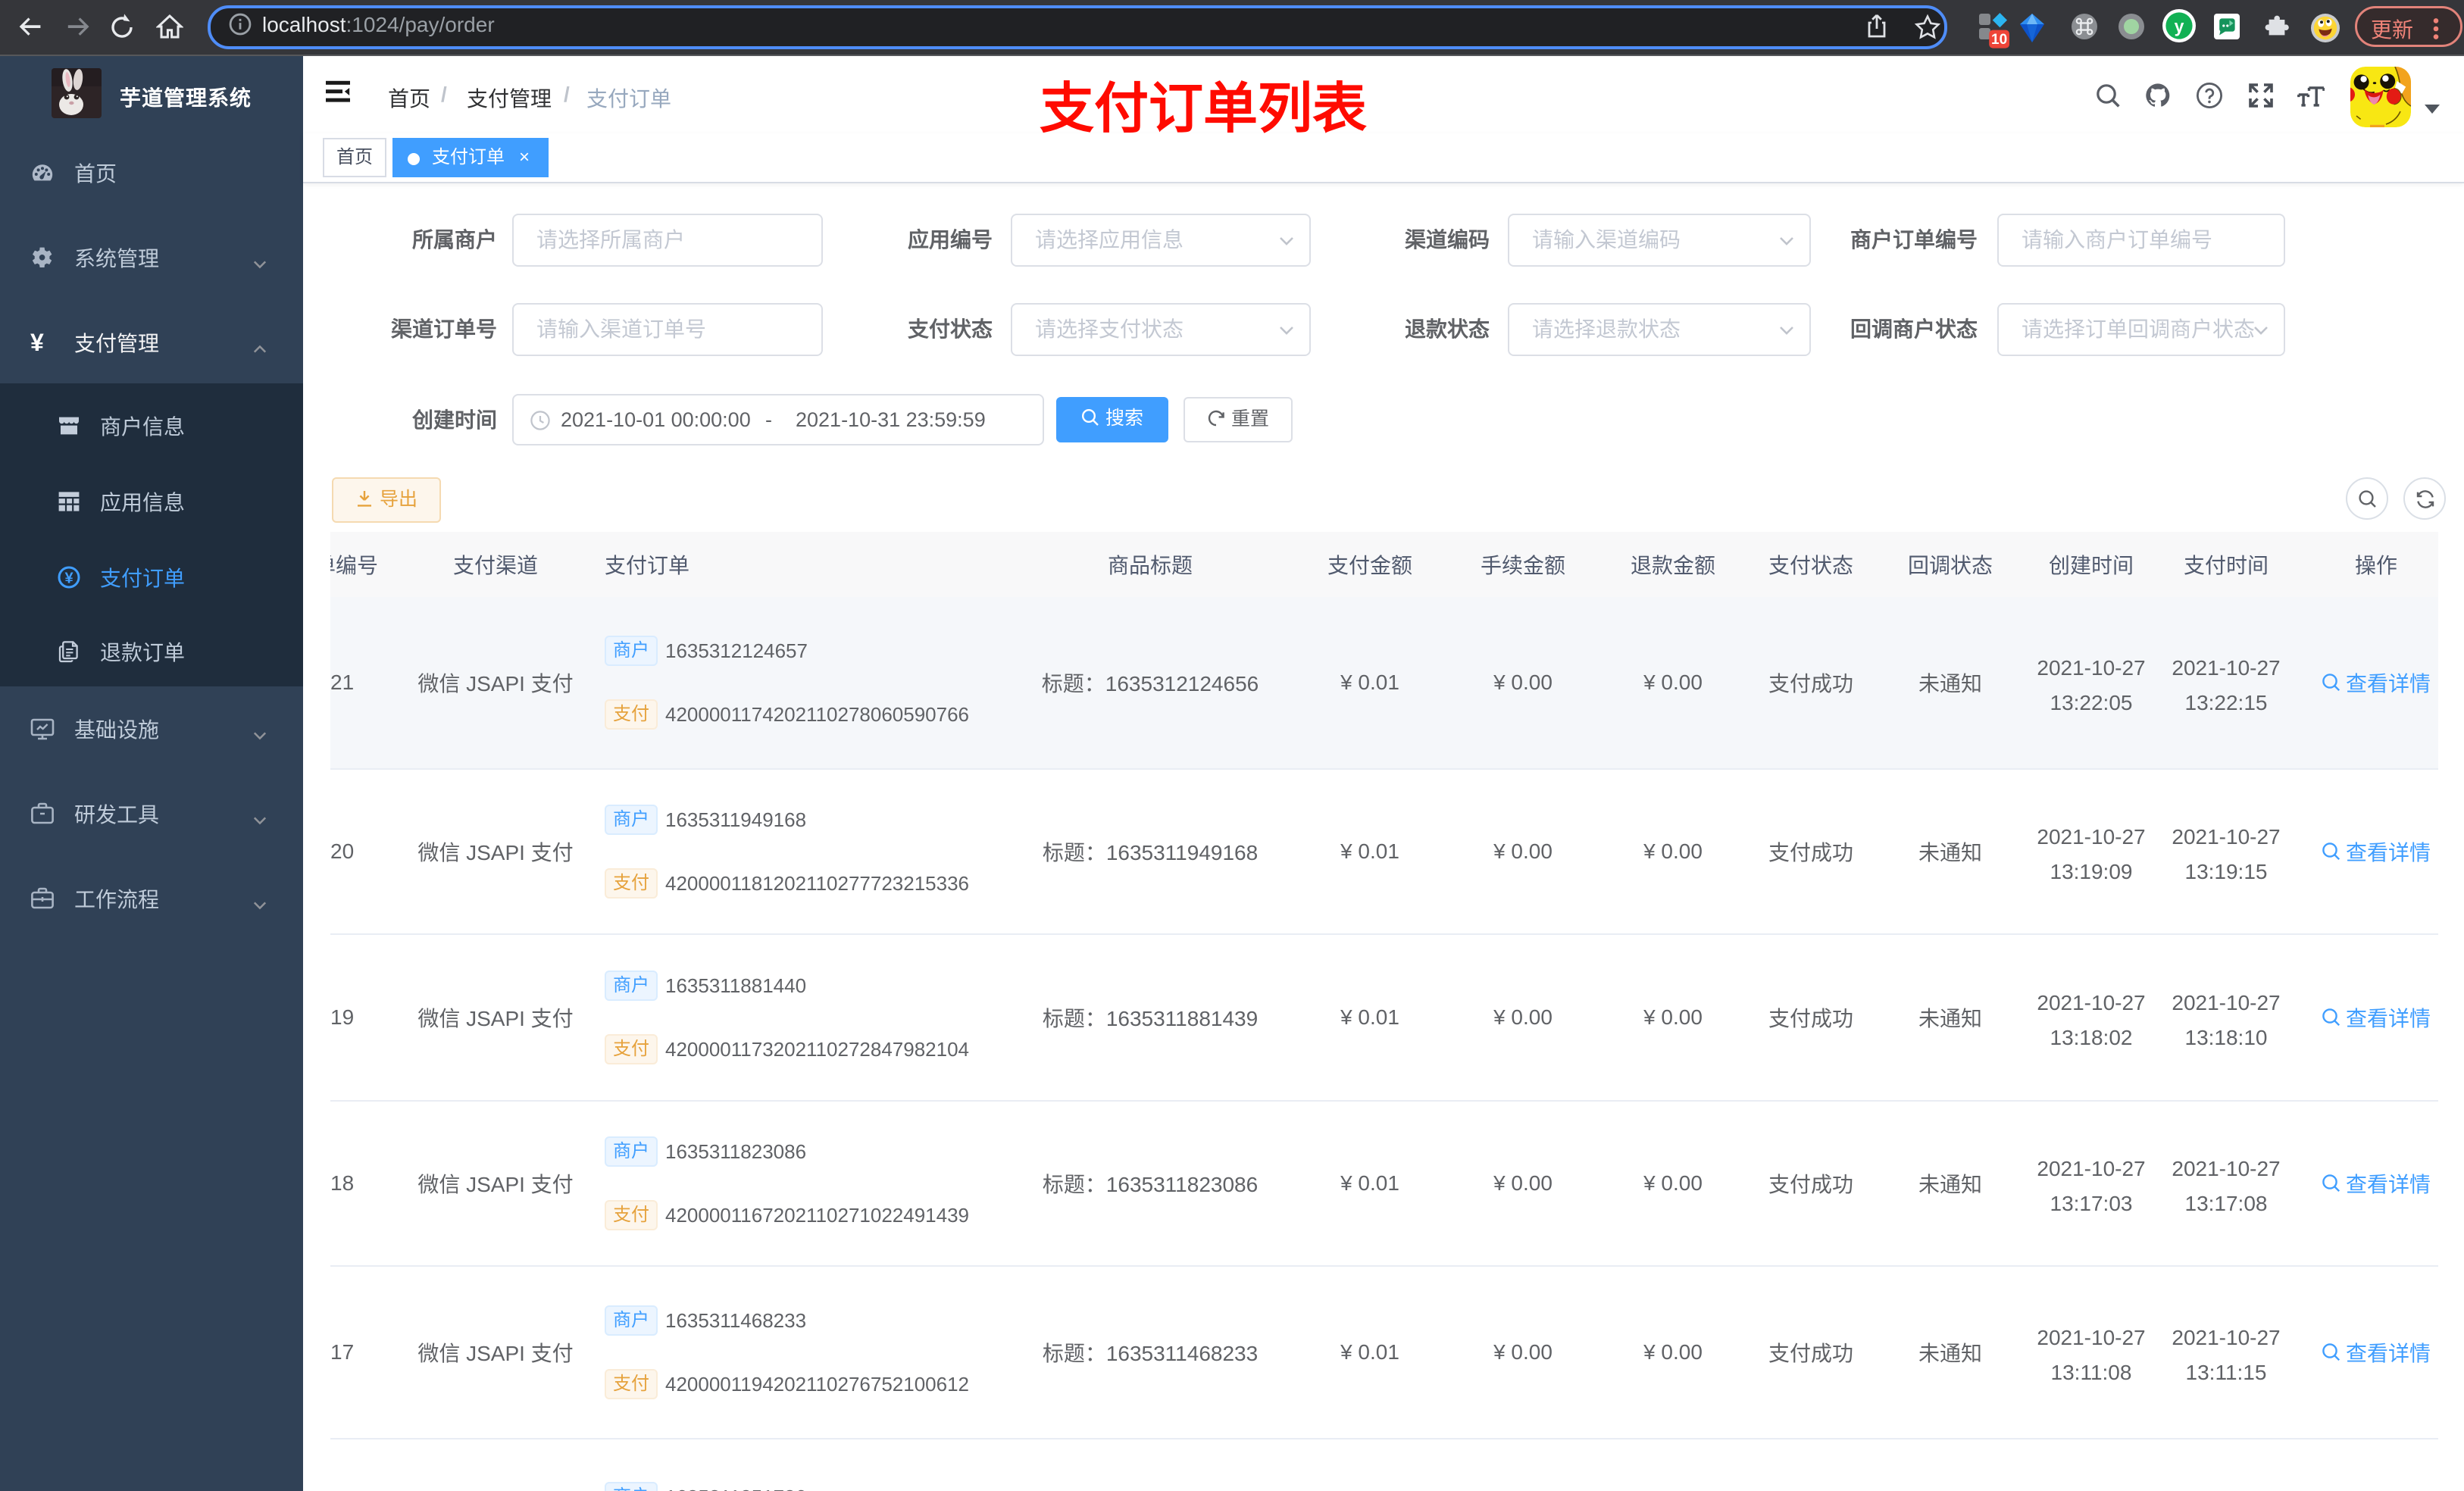  Describe the element at coordinates (2179, 26) in the screenshot. I see `svg-text: y` at that location.